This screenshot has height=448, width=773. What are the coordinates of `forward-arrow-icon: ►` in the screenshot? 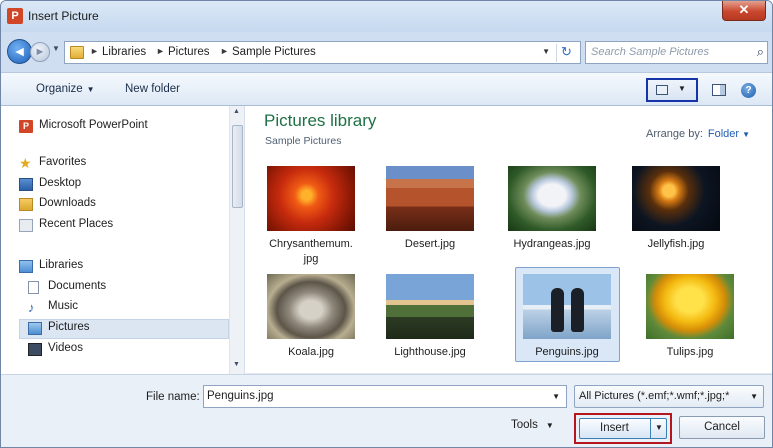 It's located at (40, 52).